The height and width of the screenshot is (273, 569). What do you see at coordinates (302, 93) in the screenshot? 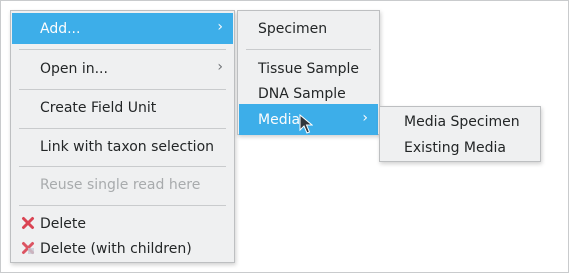
I see `submenu-item-dna-label: DNA Sample` at bounding box center [302, 93].